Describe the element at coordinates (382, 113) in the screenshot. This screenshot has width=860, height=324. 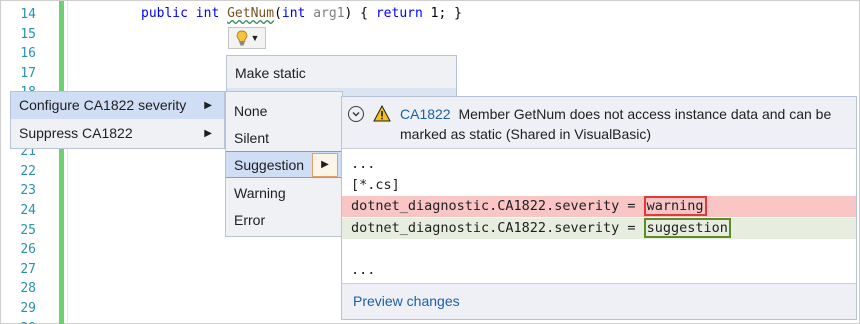
I see `warning-icon` at that location.